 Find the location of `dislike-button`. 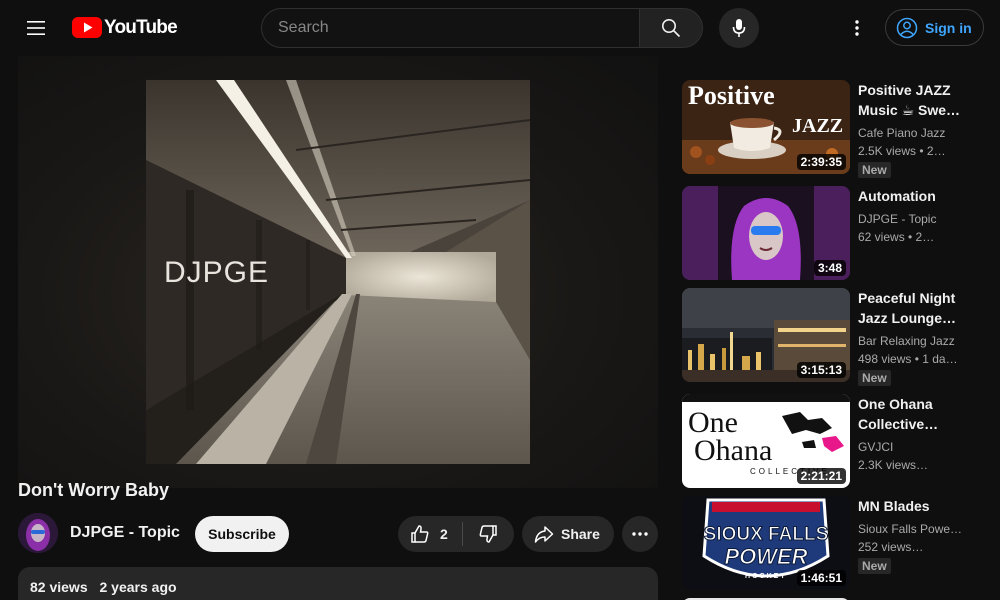

dislike-button is located at coordinates (488, 534).